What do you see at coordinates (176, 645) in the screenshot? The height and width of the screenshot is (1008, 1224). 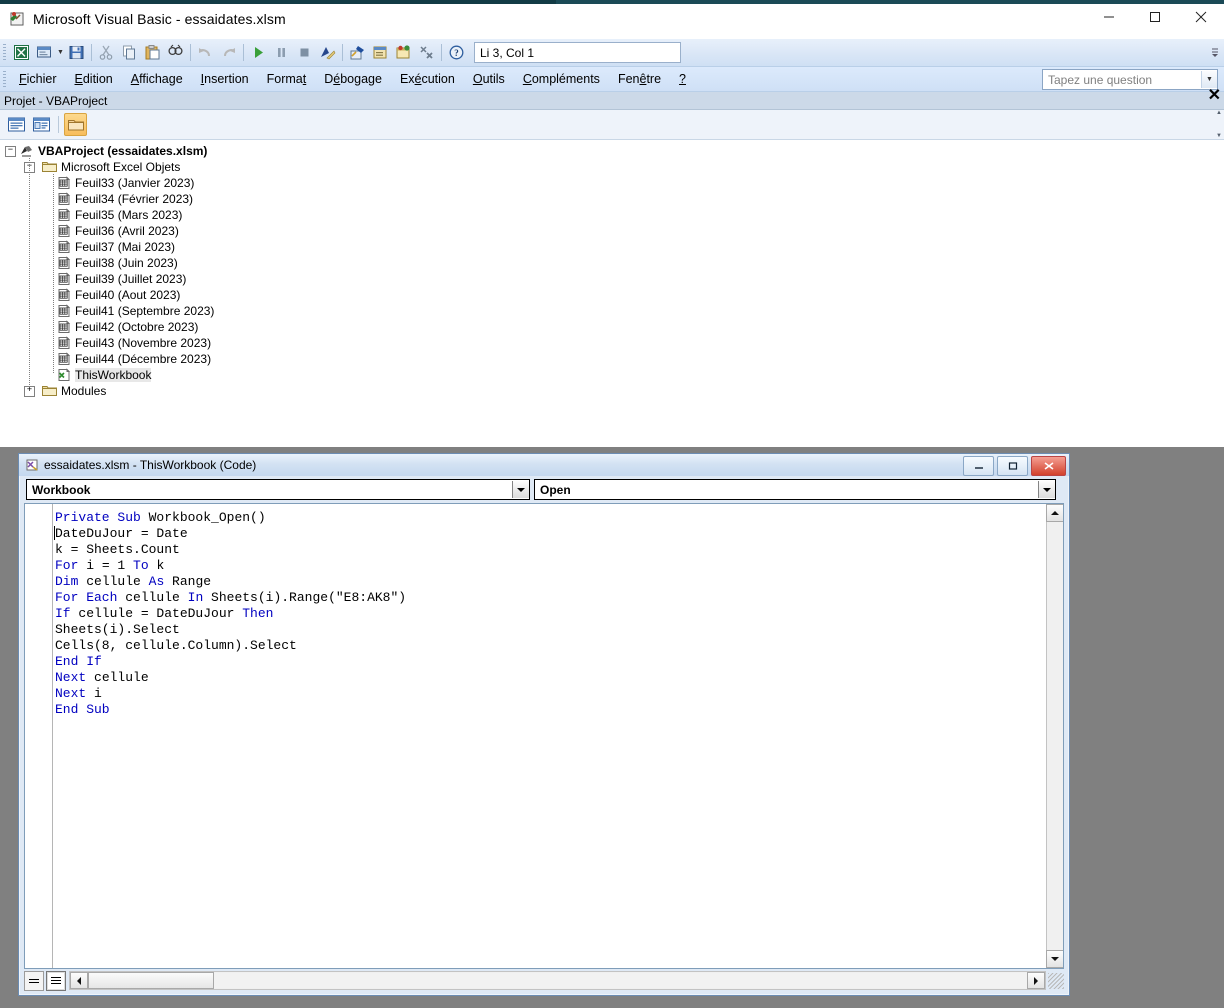 I see `code-line: Cells(8, cellule.Column).Select` at bounding box center [176, 645].